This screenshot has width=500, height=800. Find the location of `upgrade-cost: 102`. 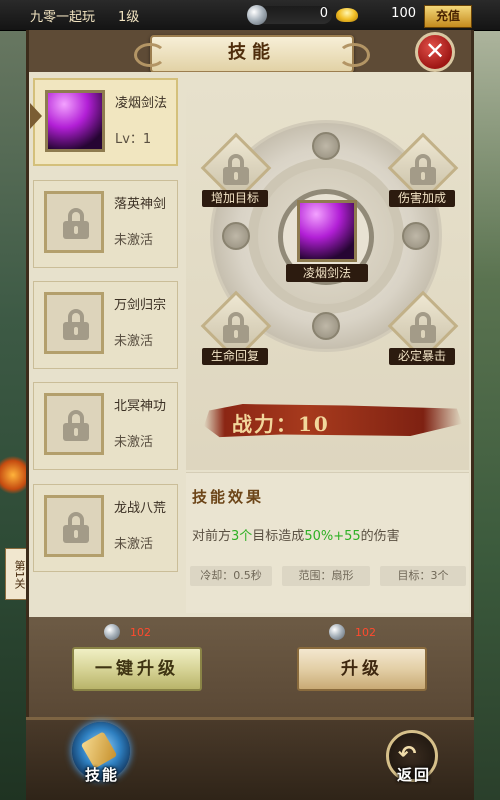

upgrade-cost: 102 is located at coordinates (365, 632).